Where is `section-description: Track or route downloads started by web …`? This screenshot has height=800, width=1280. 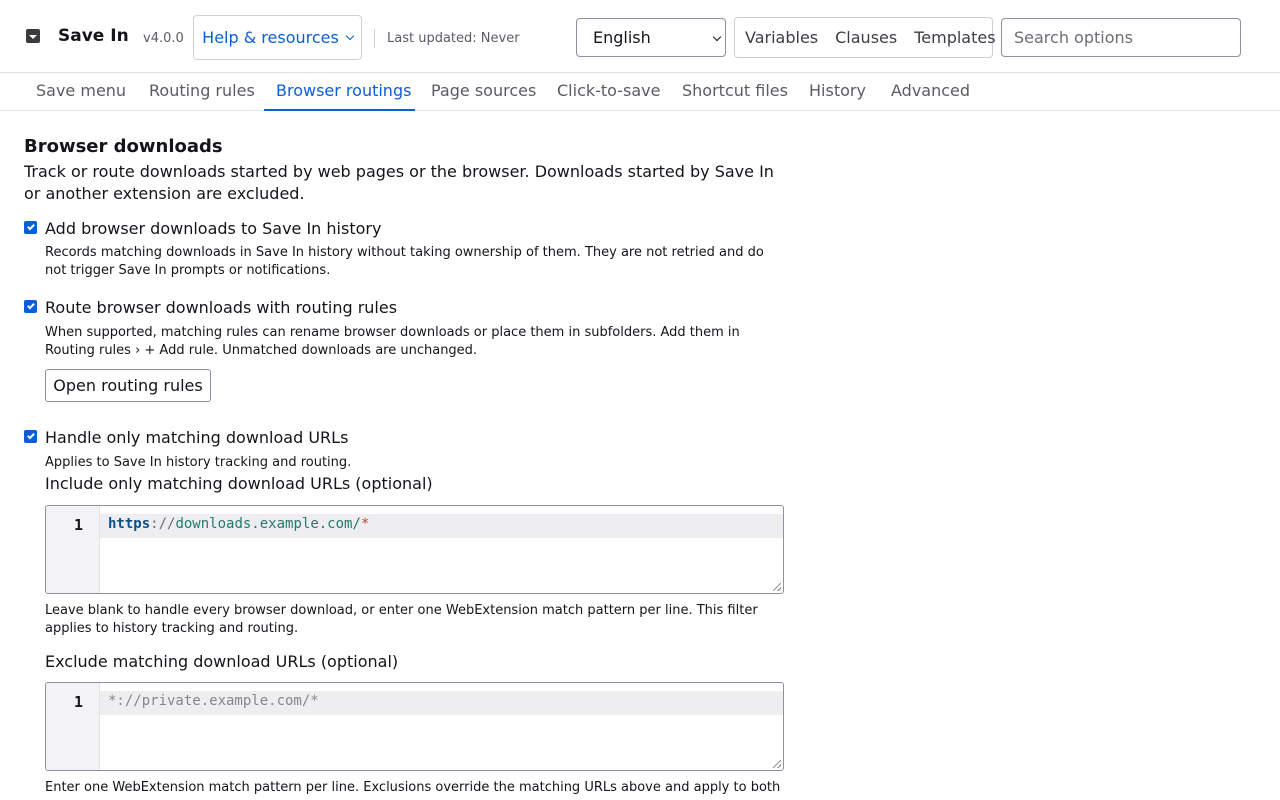
section-description: Track or route downloads started by web … is located at coordinates (399, 182).